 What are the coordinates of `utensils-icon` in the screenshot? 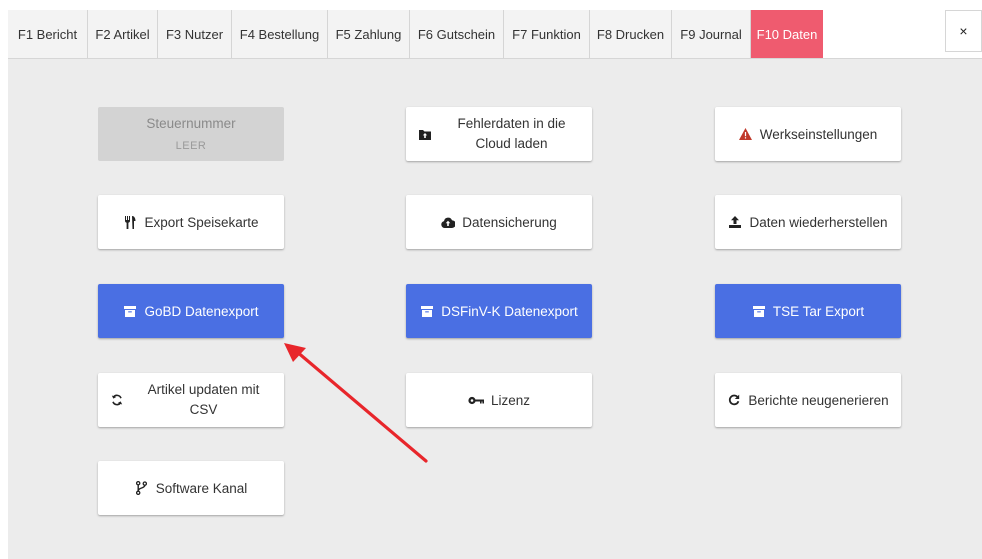 It's located at (130, 222).